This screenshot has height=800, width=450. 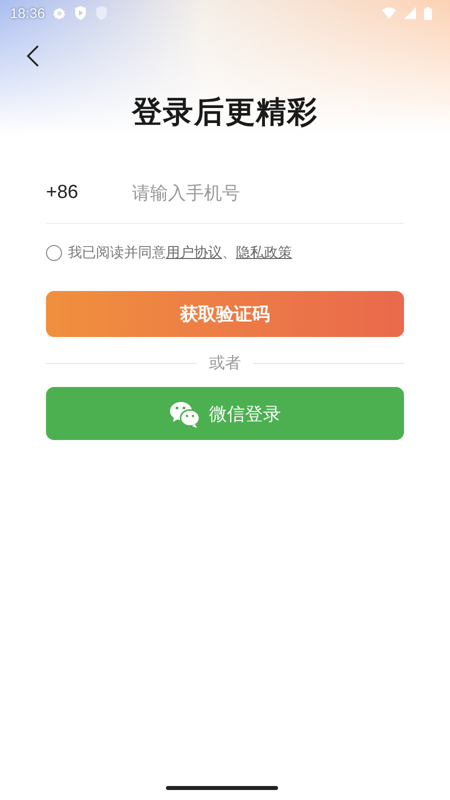 I want to click on wifi-icon, so click(x=389, y=13).